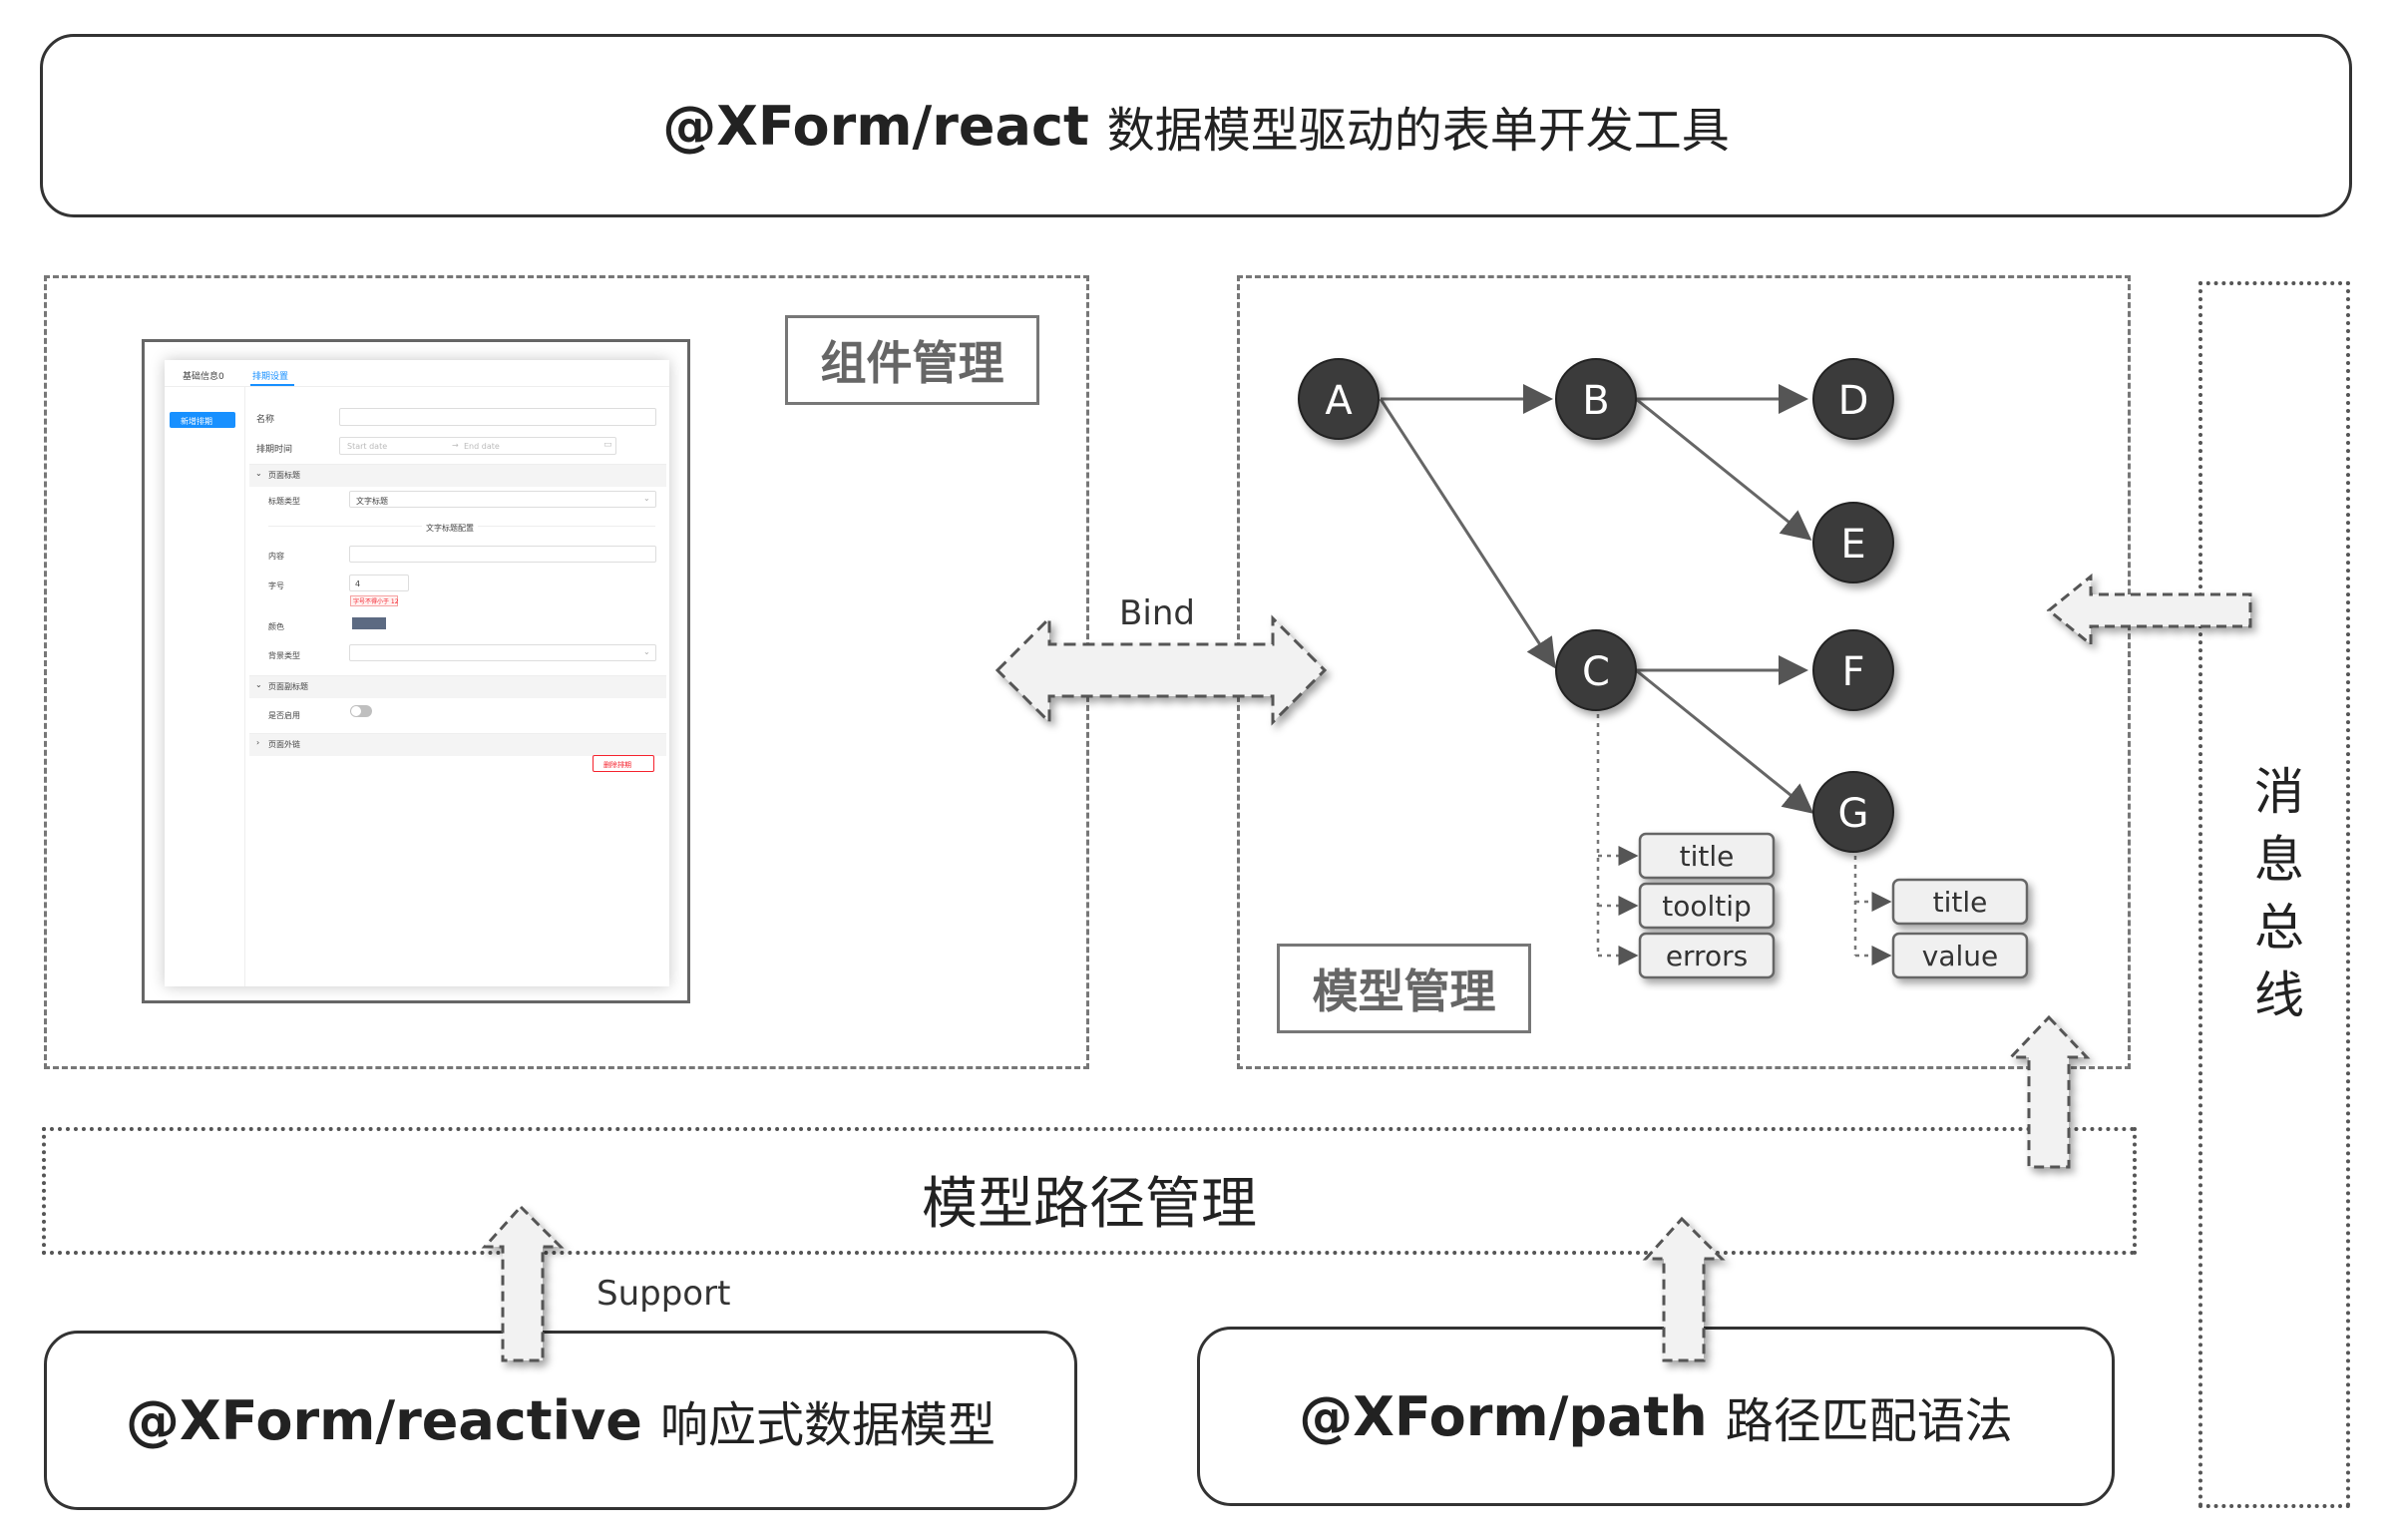 Image resolution: width=2390 pixels, height=1540 pixels. What do you see at coordinates (1596, 599) in the screenshot?
I see `graph-edges` at bounding box center [1596, 599].